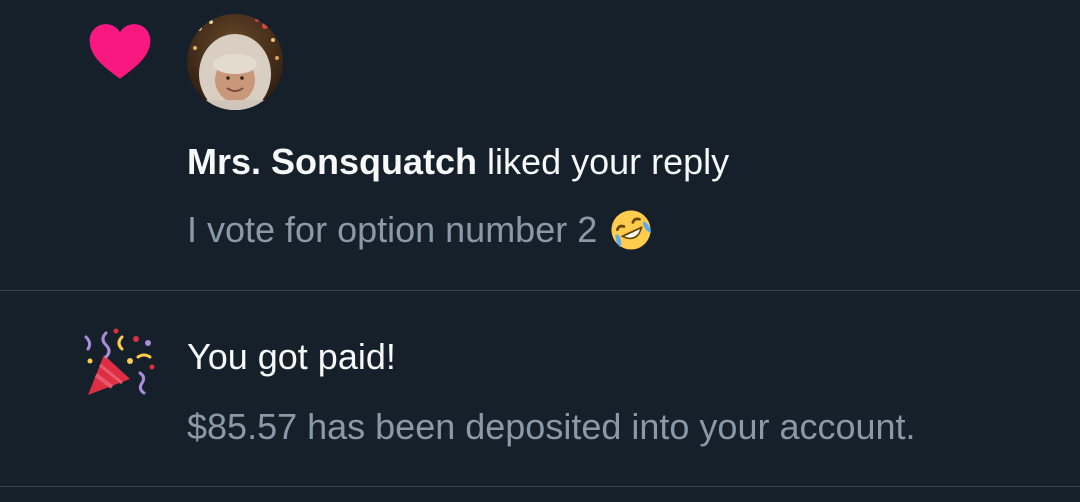 The image size is (1080, 502). What do you see at coordinates (332, 161) in the screenshot?
I see `username: Mrs. Sonsquatch` at bounding box center [332, 161].